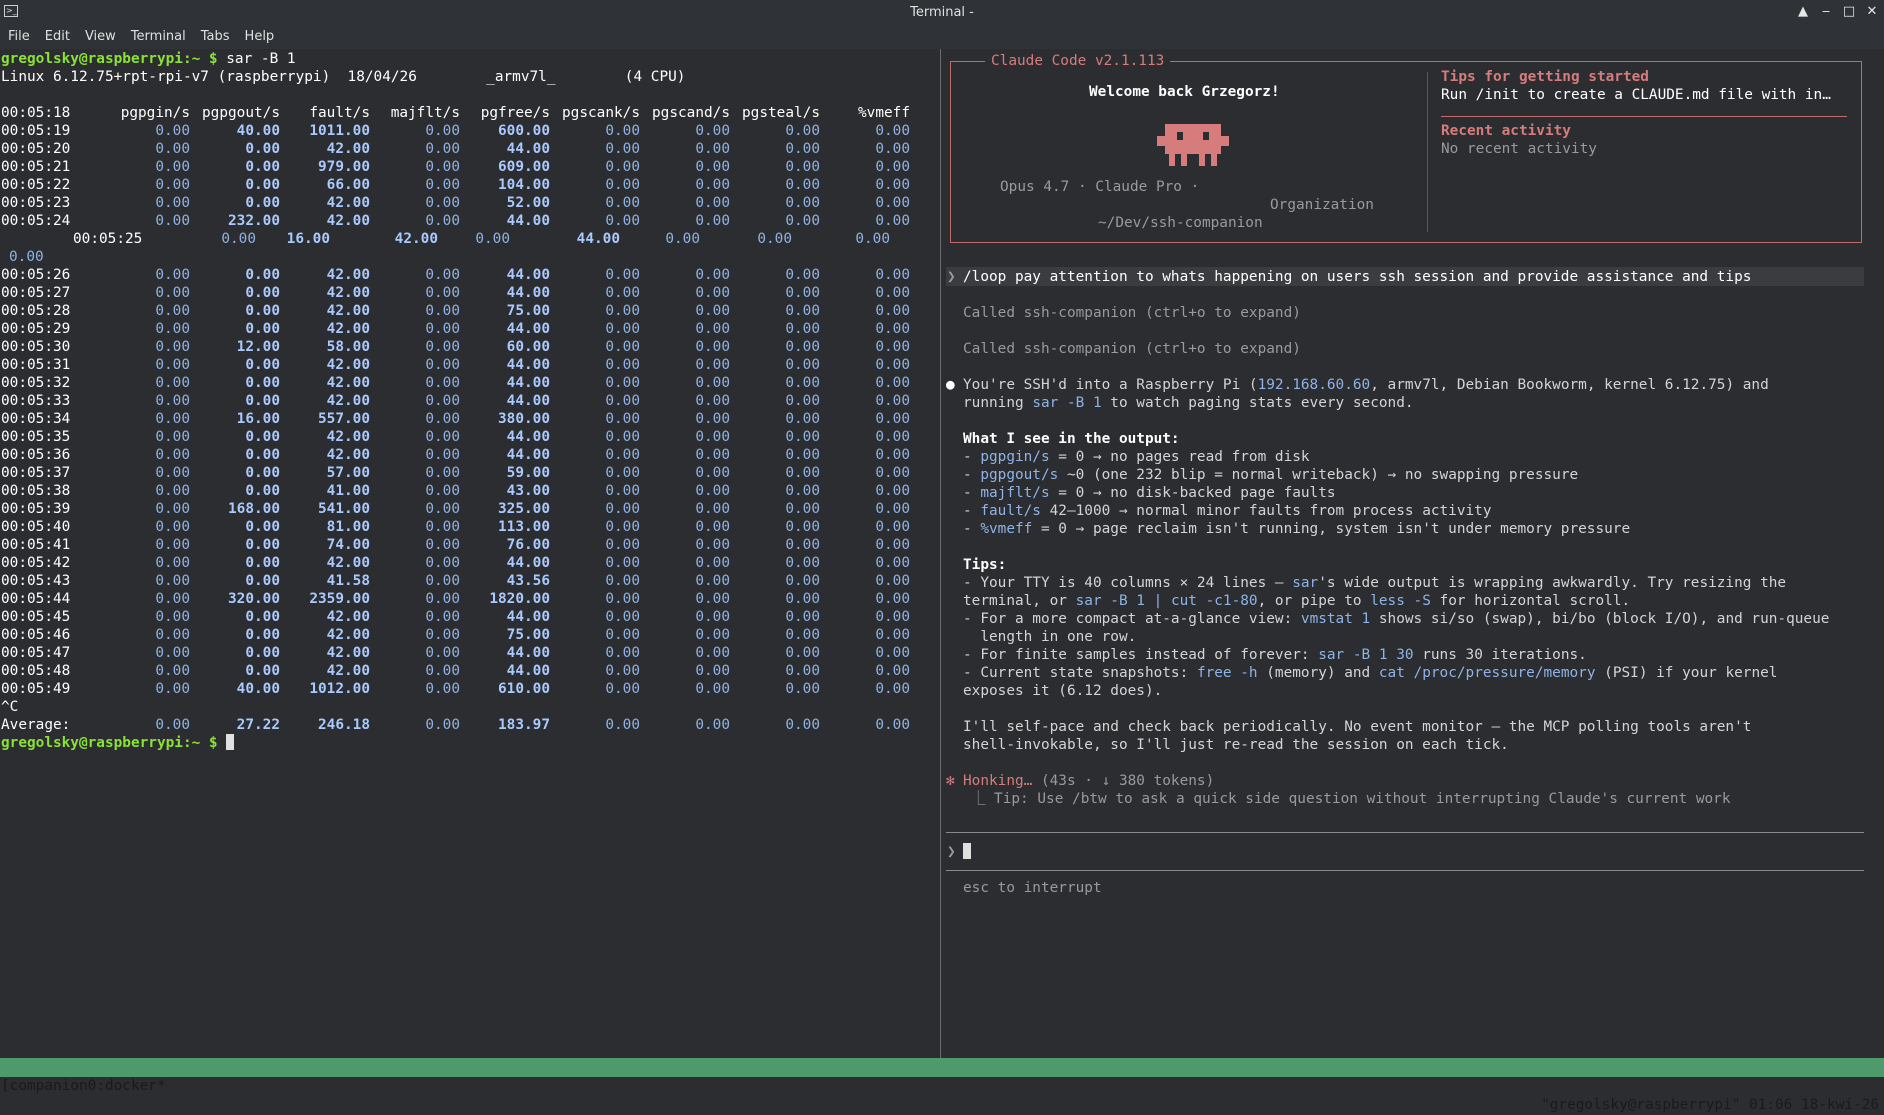  Describe the element at coordinates (1071, 439) in the screenshot. I see `see-heading: What I see in the output:` at that location.